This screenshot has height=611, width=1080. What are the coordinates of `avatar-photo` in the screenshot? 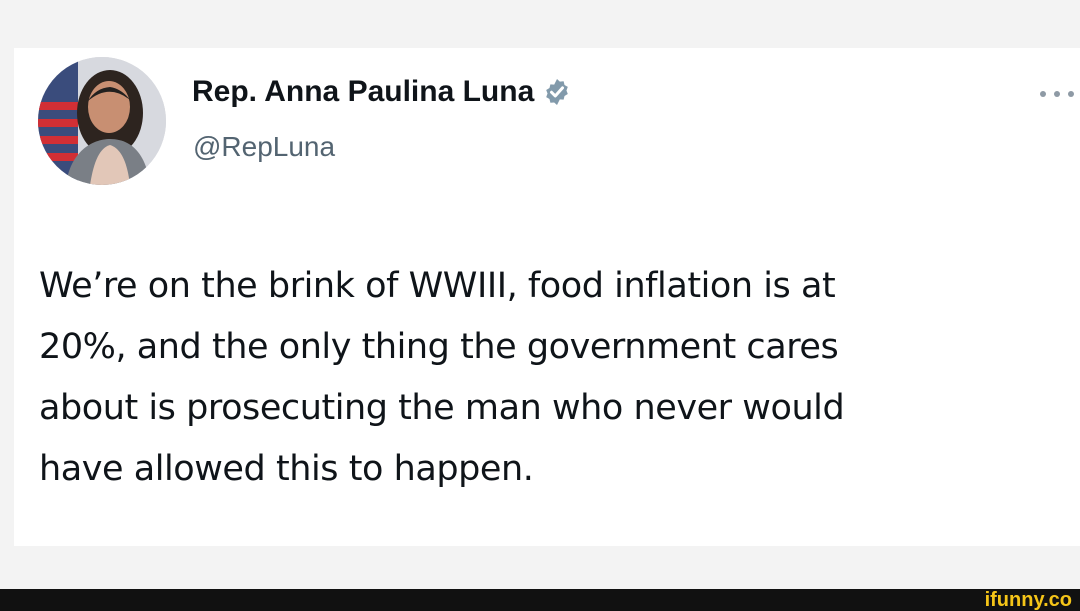 It's located at (102, 121).